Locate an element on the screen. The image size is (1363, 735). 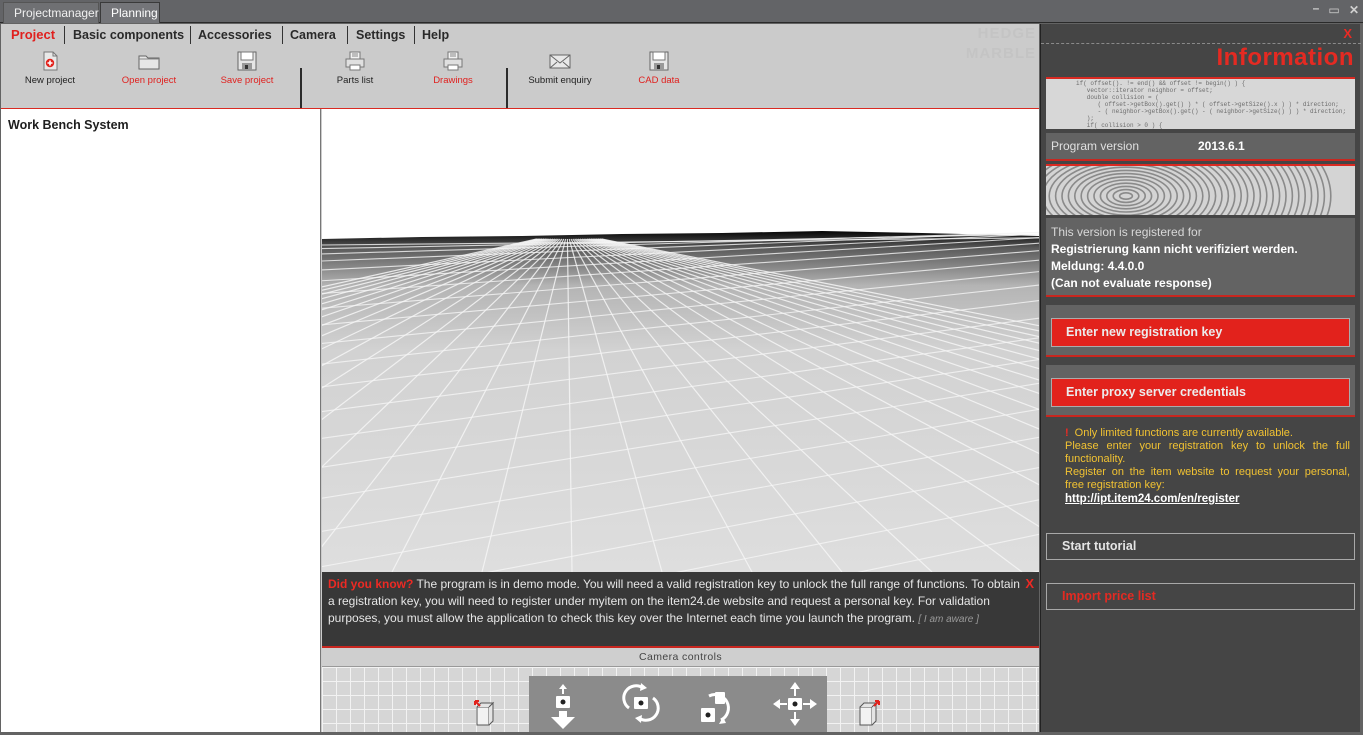
camera-orbit-button is located at coordinates (641, 704).